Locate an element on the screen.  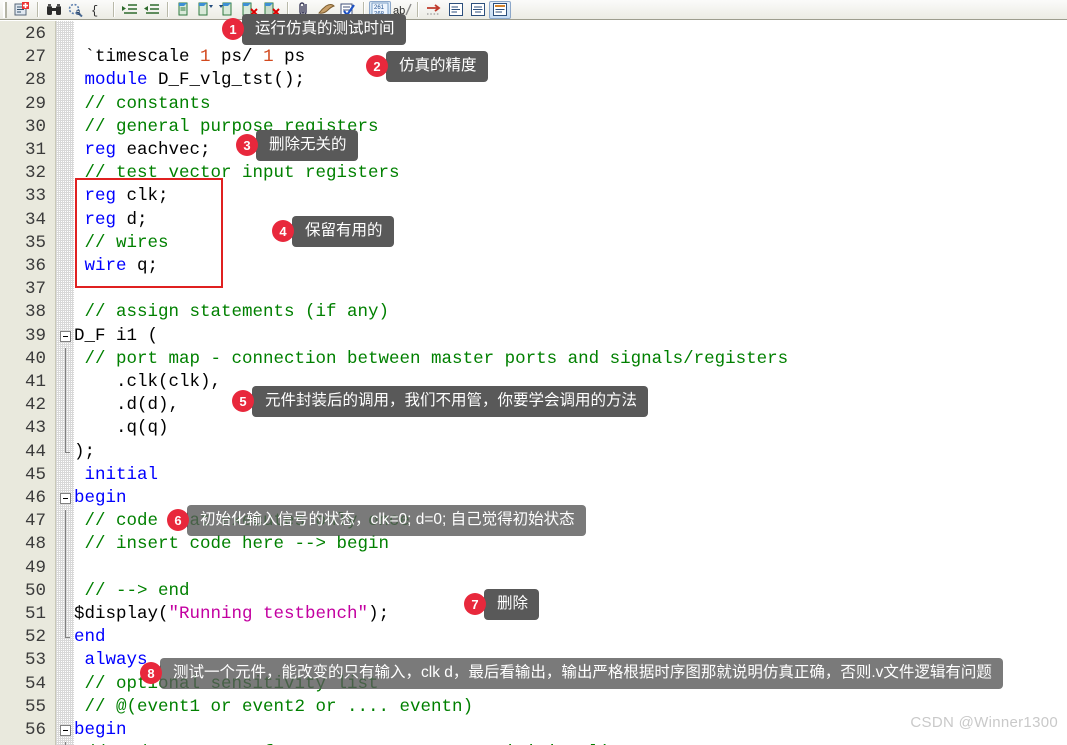
editor-toolbar: B { } is located at coordinates (533, 10).